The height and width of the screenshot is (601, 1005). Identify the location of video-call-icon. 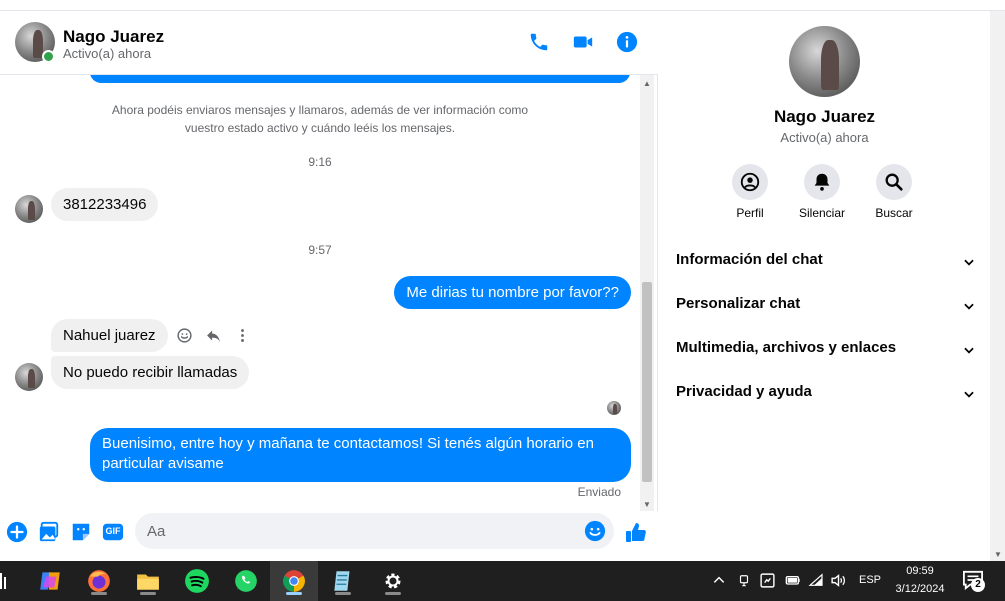
(583, 42).